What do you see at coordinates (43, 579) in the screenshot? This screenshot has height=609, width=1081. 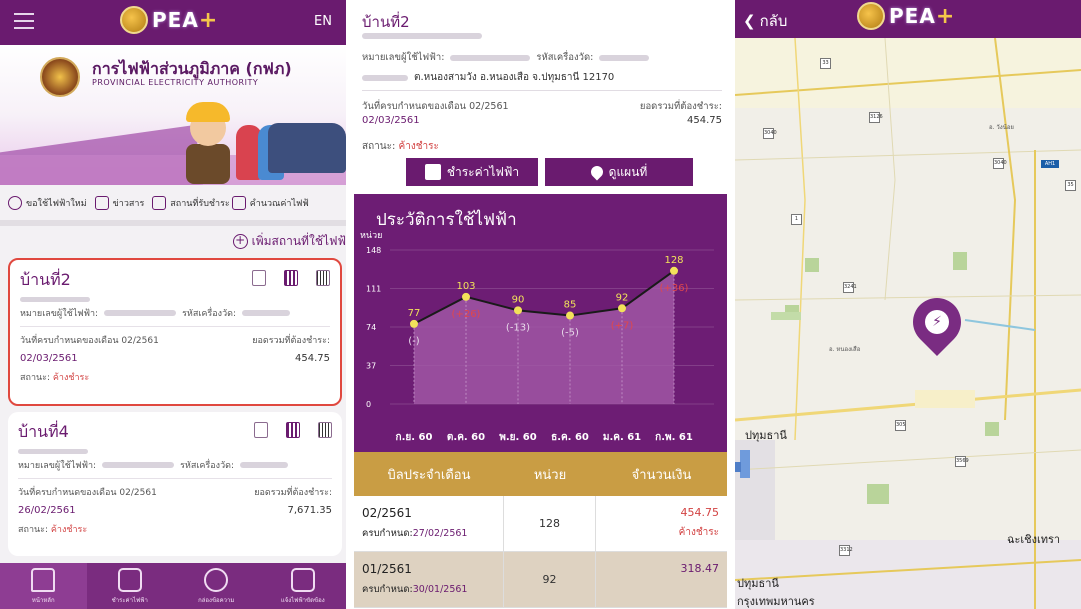 I see `home-icon` at bounding box center [43, 579].